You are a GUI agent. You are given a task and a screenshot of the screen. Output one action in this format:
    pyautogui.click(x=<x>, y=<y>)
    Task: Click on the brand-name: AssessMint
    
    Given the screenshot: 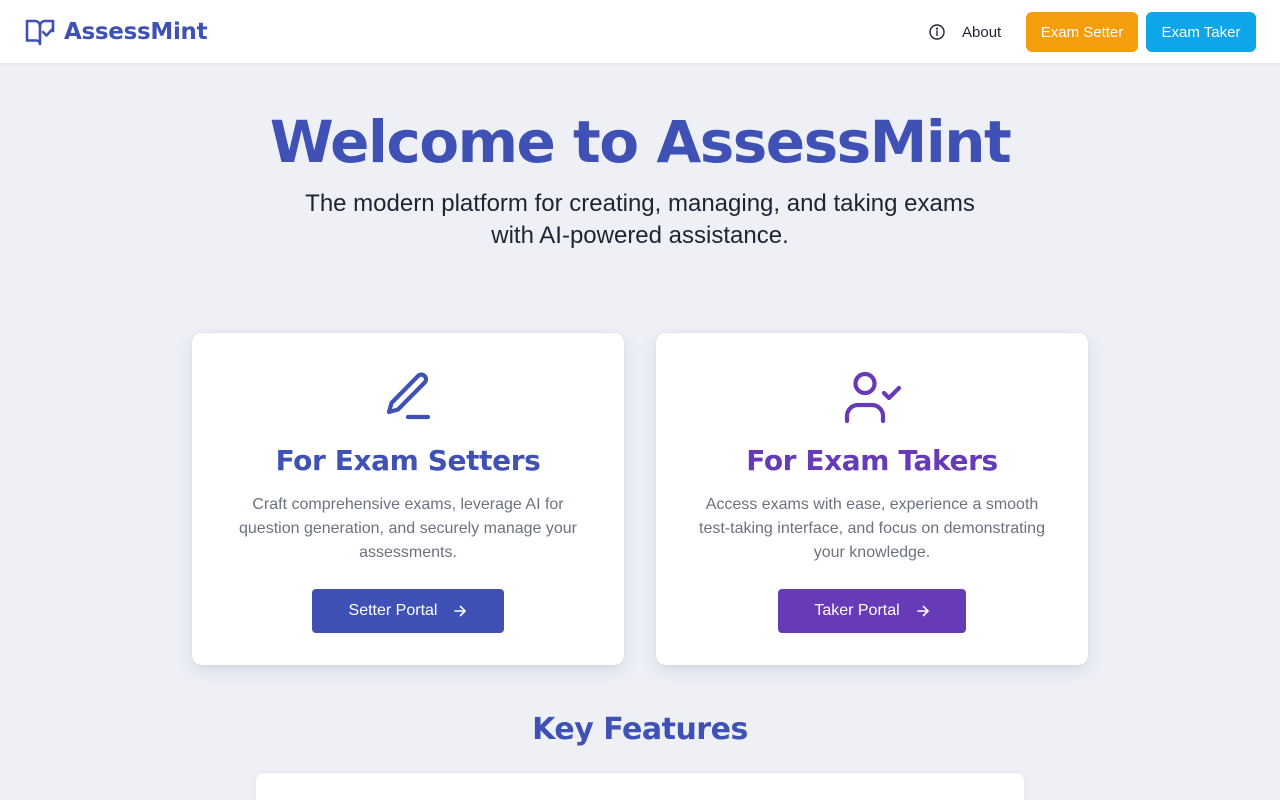 What is the action you would take?
    pyautogui.click(x=136, y=32)
    